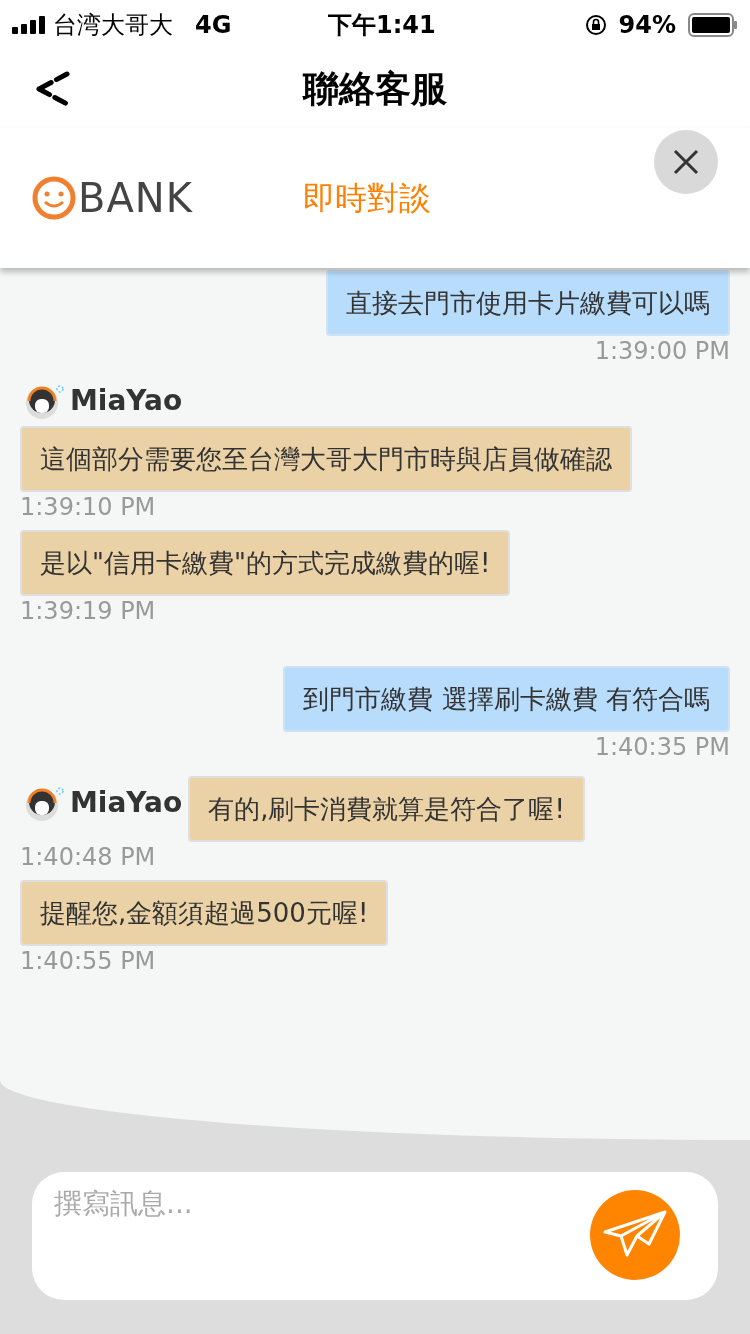 The width and height of the screenshot is (750, 1334). What do you see at coordinates (662, 747) in the screenshot?
I see `timestamp: 1:40:35 PM` at bounding box center [662, 747].